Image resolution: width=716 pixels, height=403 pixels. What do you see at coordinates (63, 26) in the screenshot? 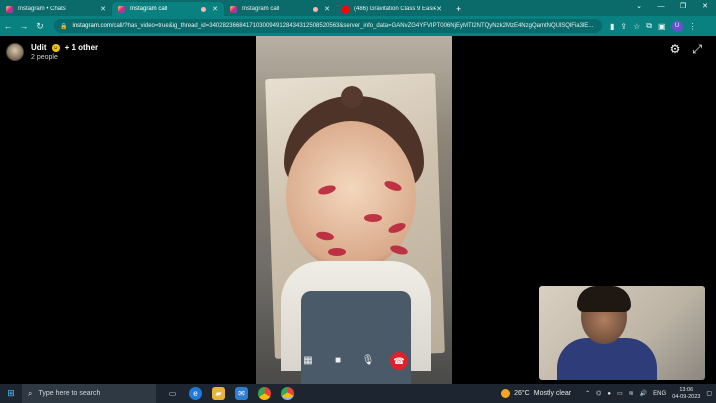
I see `lock-icon: 🔒` at bounding box center [63, 26].